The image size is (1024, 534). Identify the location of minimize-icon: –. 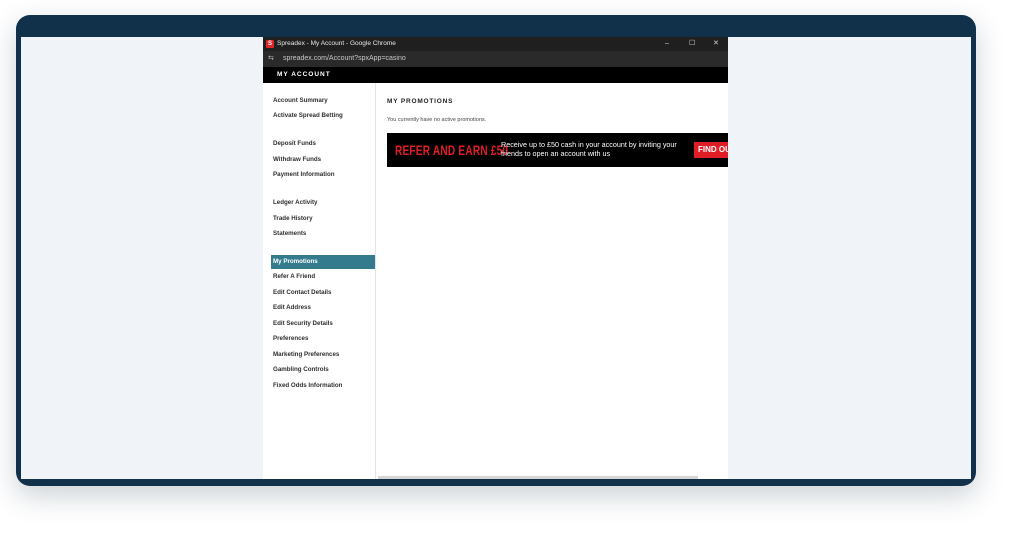
(667, 44).